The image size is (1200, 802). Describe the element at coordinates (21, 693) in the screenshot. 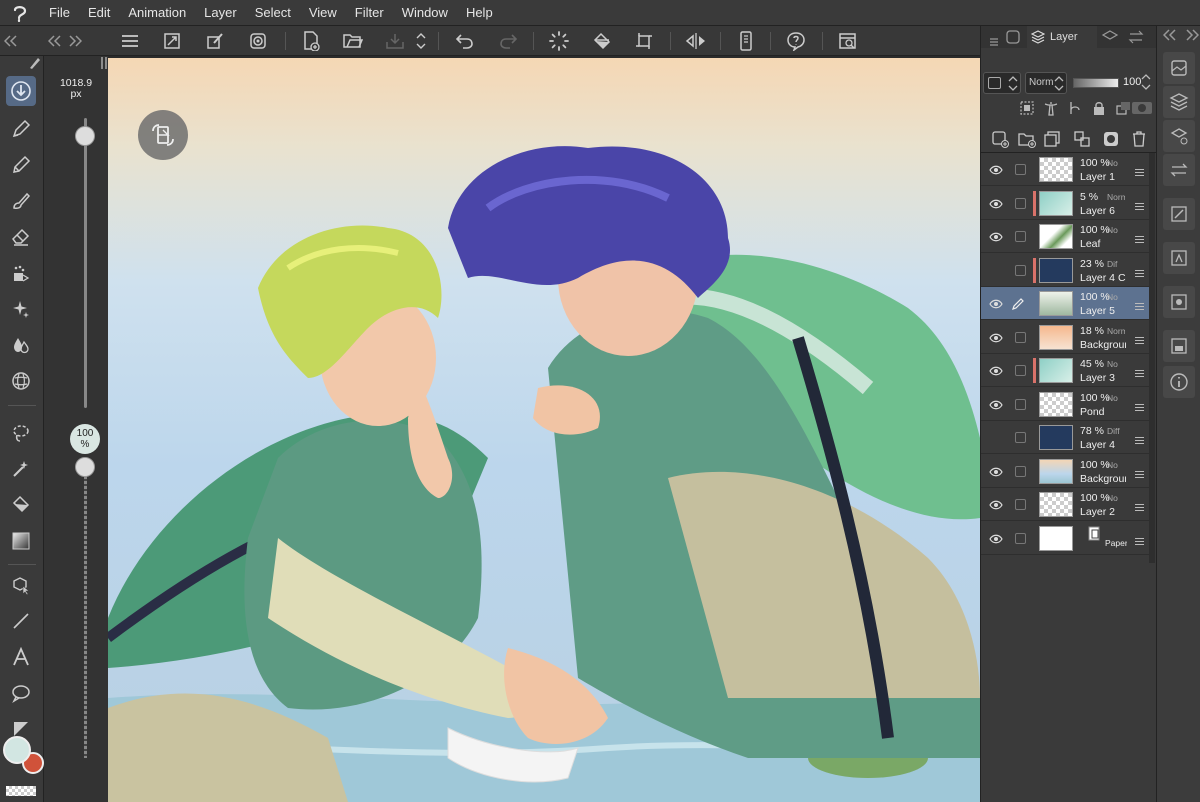

I see `balloon-tool-icon` at that location.